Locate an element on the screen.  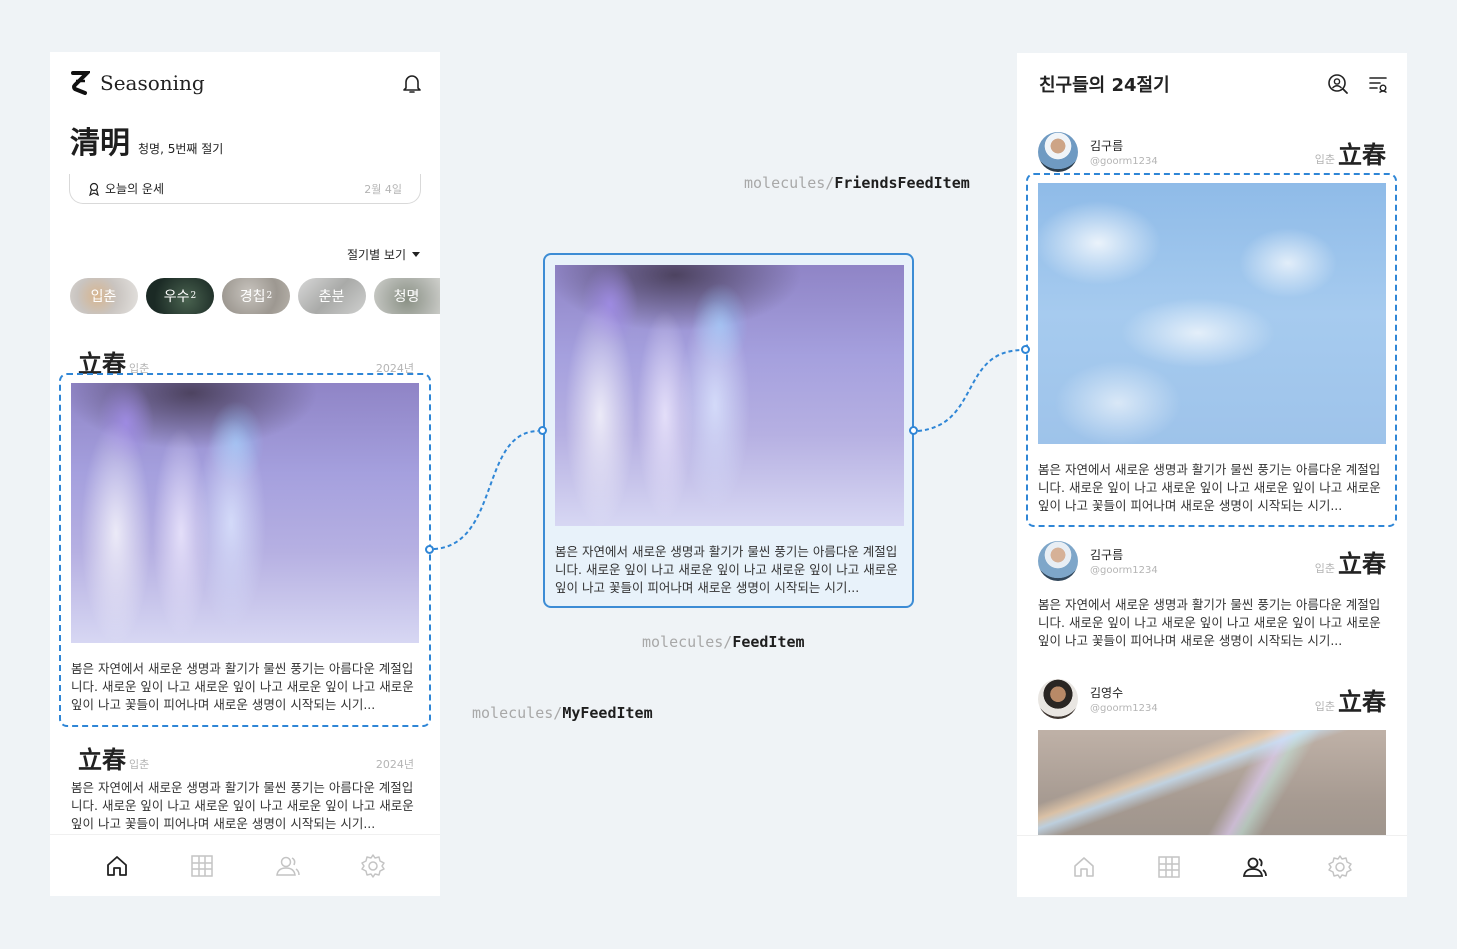
season-chip: 우수 2 is located at coordinates (180, 296).